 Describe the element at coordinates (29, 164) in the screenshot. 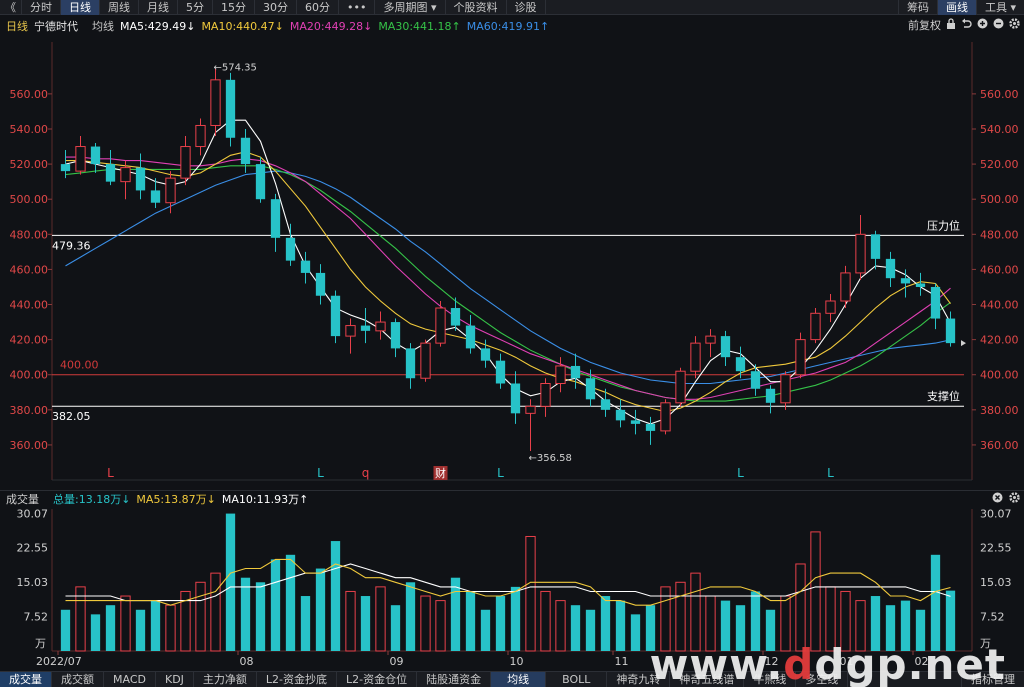

I see `y-tick-label: 520.00` at that location.